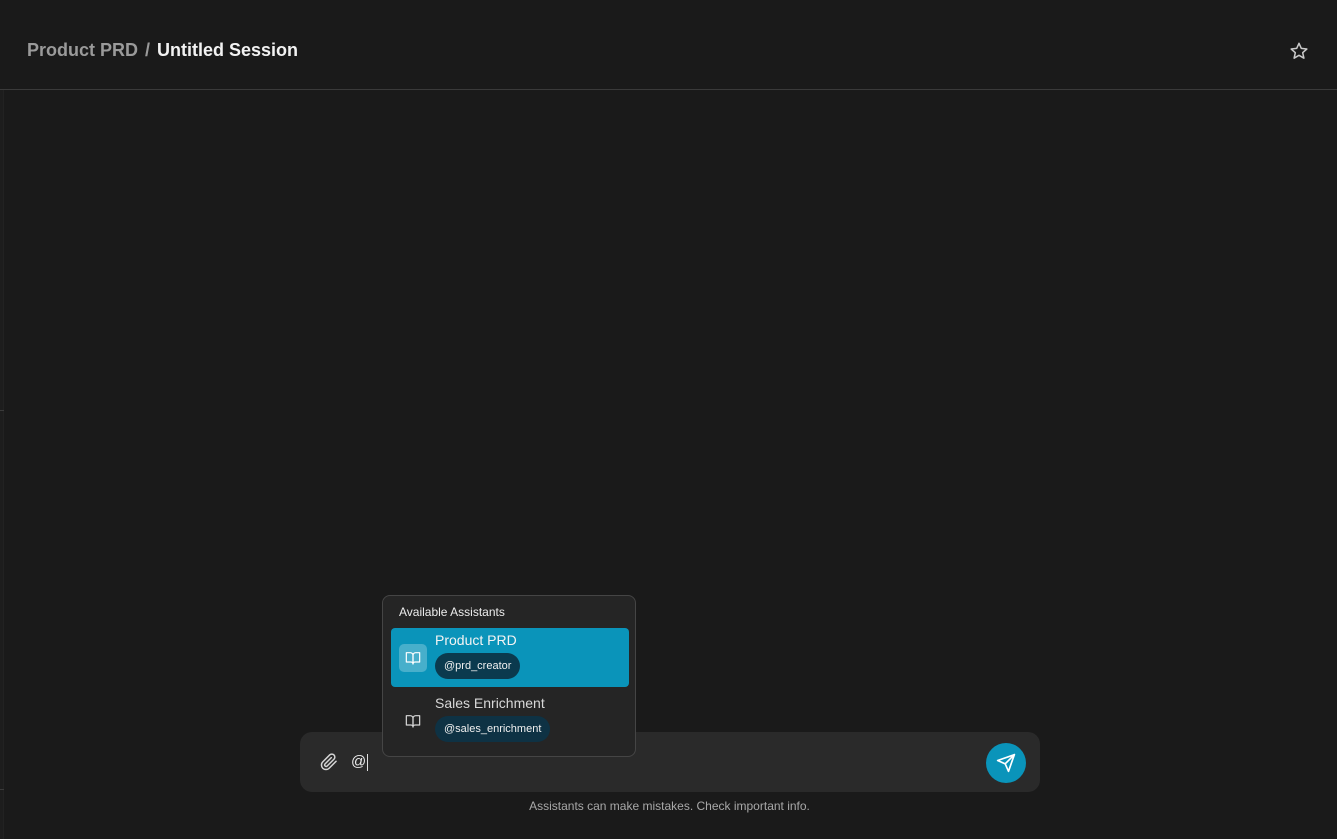 The height and width of the screenshot is (839, 1337). I want to click on assistant-option-product-prd: Product PRD @prd_creator, so click(510, 657).